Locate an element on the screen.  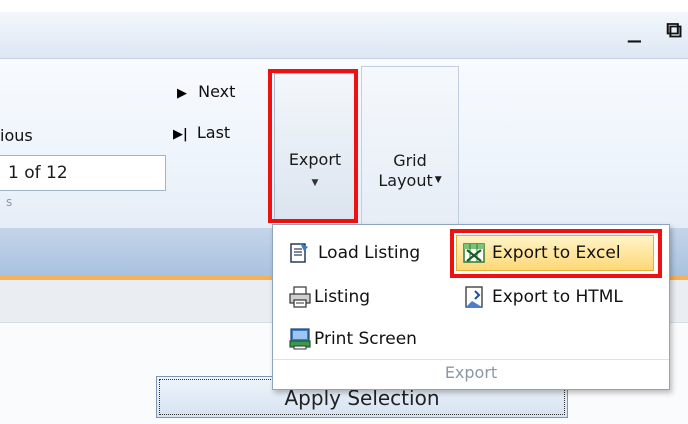
last-label: Last is located at coordinates (213, 132).